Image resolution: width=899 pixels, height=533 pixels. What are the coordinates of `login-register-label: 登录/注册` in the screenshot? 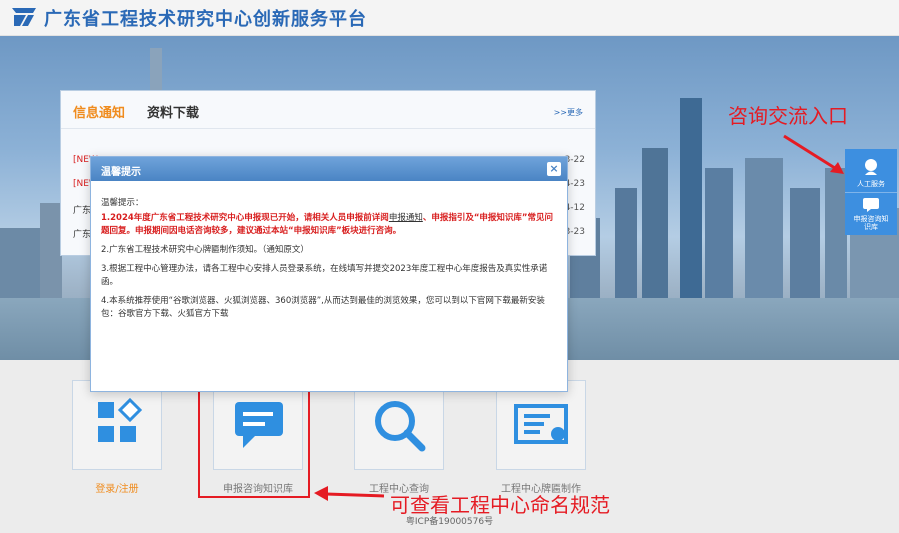 It's located at (117, 487).